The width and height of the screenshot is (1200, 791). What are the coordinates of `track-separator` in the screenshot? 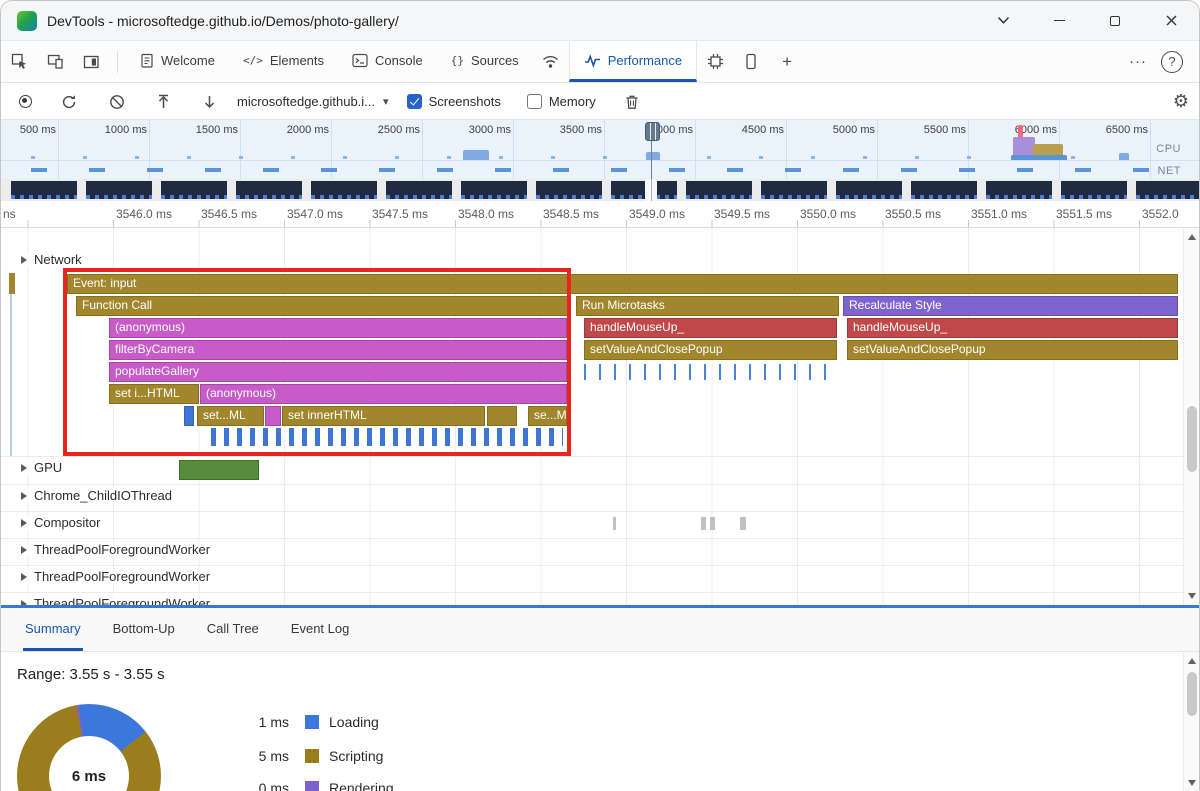 It's located at (600, 592).